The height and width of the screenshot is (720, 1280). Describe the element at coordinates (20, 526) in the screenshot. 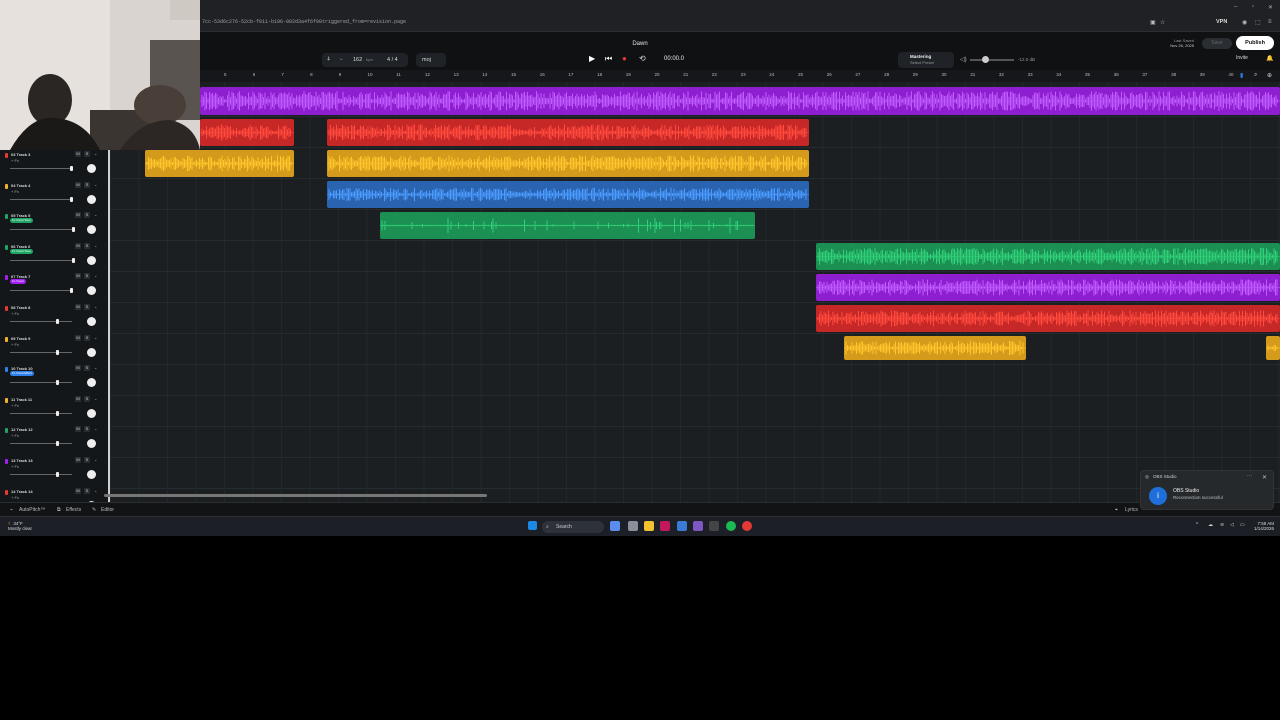

I see `weather-widget: ☾ 34°F Mostly clear` at that location.